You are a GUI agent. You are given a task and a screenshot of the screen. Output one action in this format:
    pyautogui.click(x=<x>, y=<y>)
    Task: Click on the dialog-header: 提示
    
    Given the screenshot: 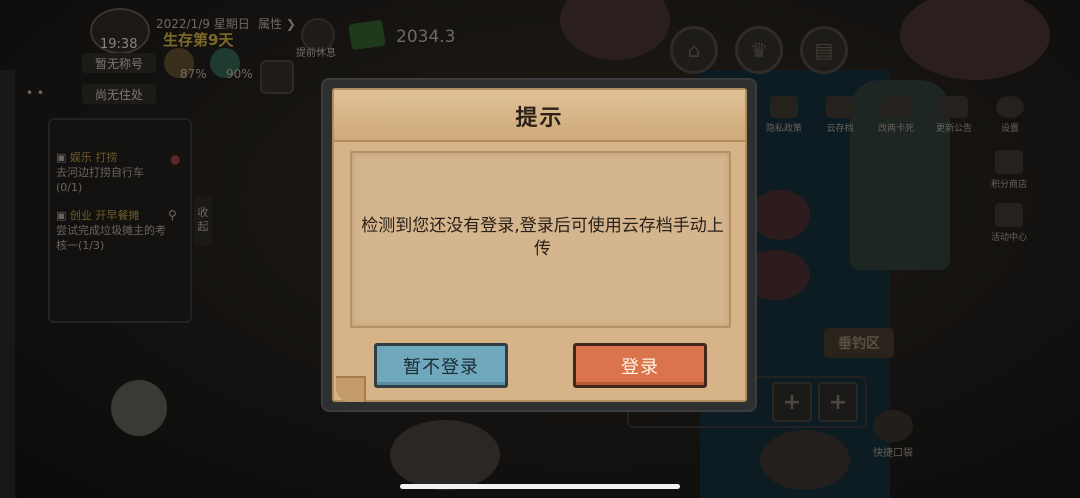 What is the action you would take?
    pyautogui.click(x=539, y=116)
    